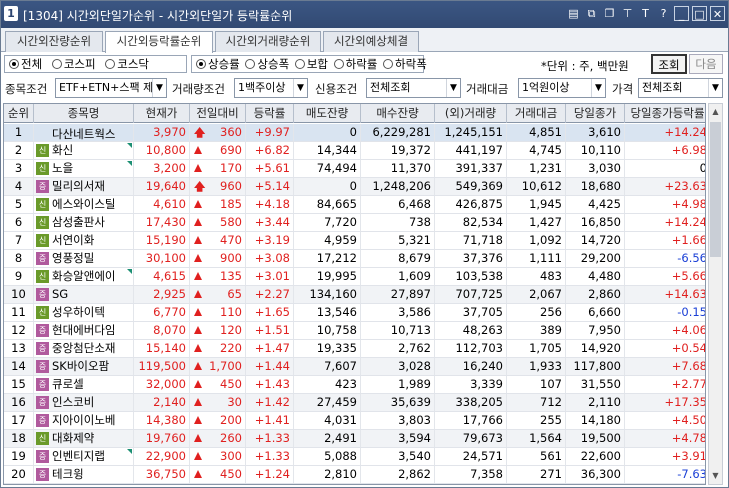  I want to click on market-radio-kospi: 코스피, so click(73, 64).